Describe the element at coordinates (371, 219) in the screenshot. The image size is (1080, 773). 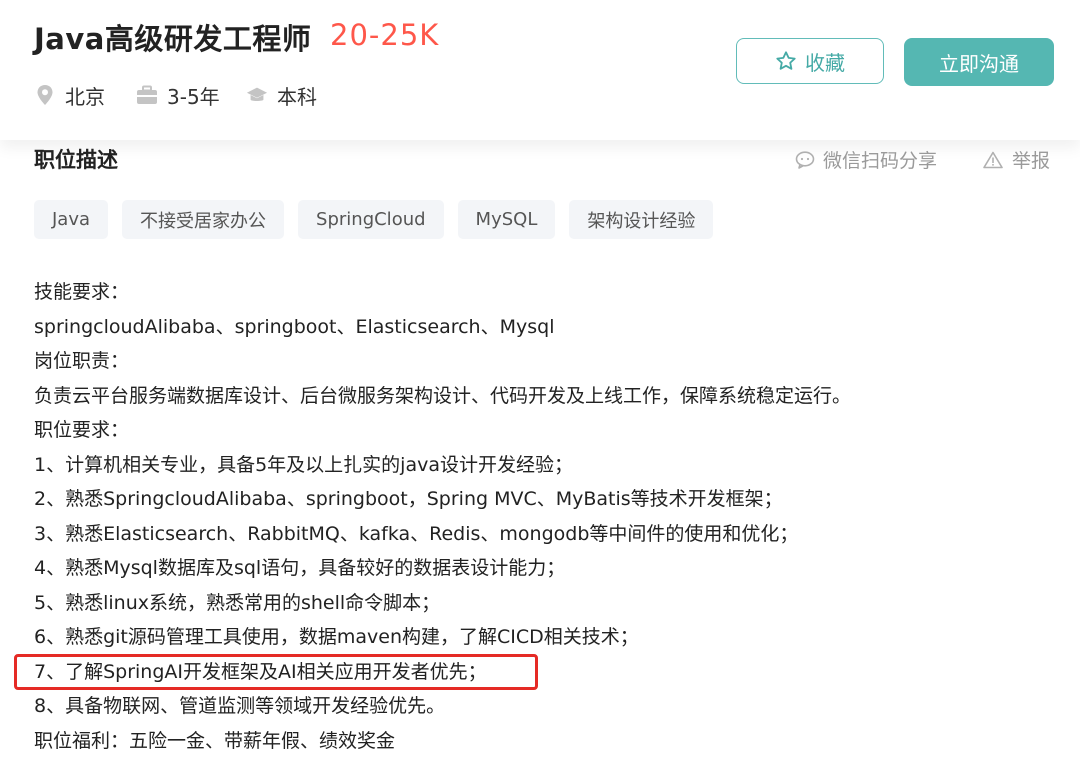
I see `tag-springcloud: SpringCloud` at that location.